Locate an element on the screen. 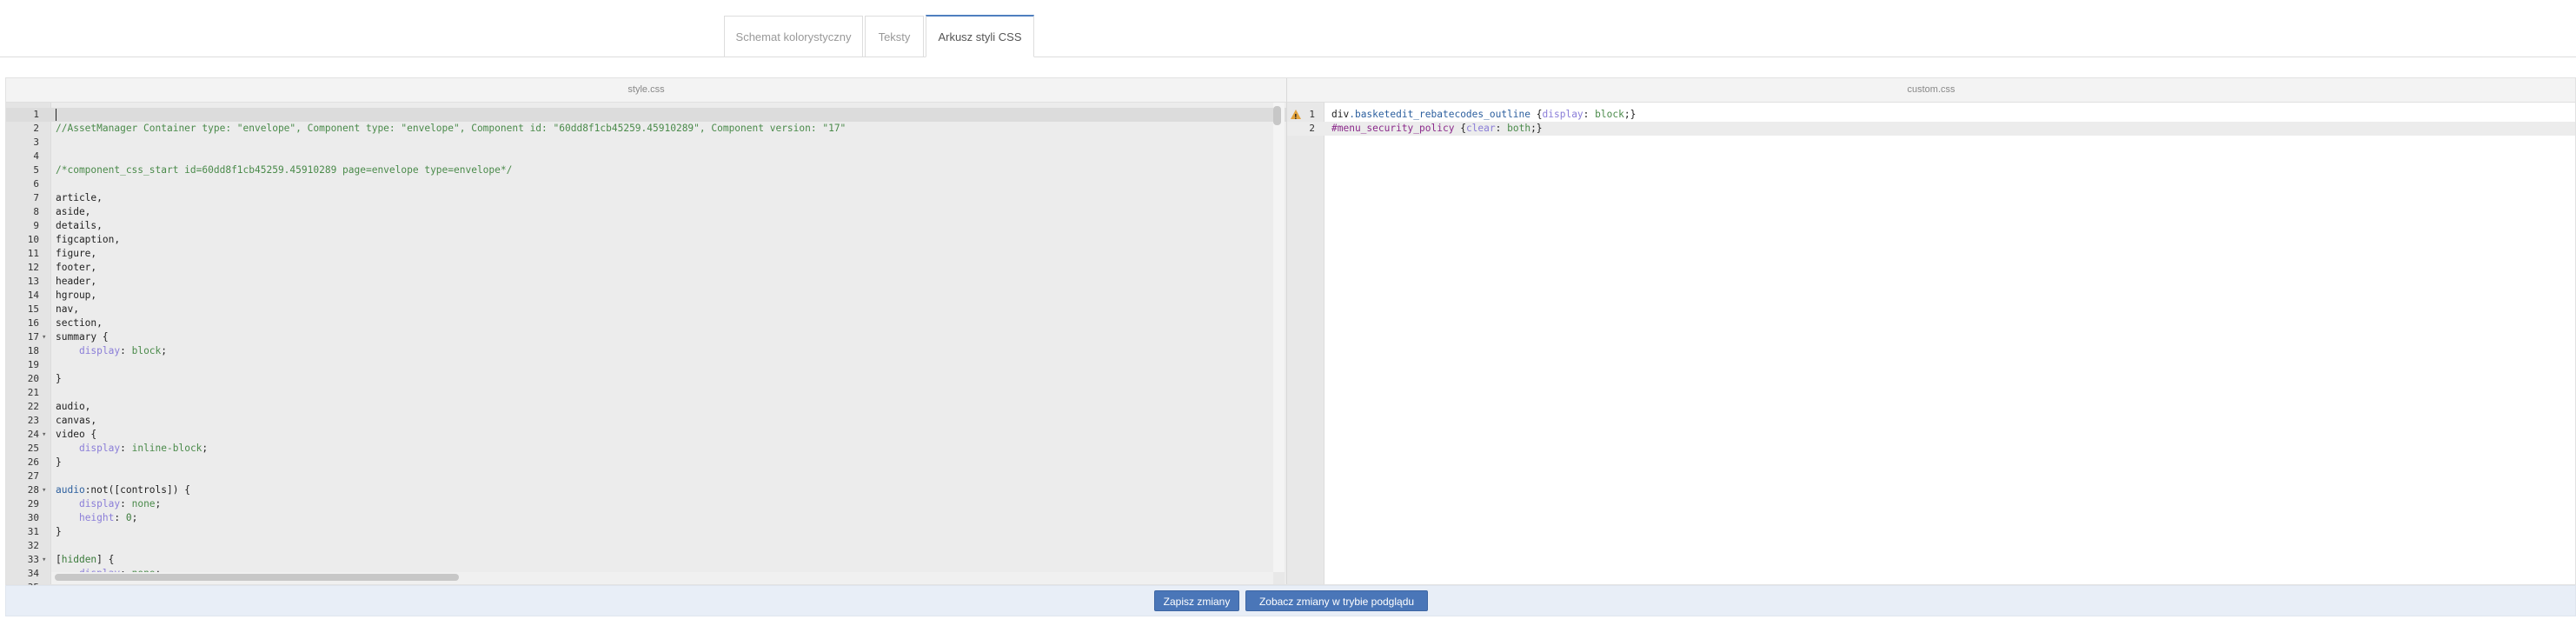  code-text: display: none; is located at coordinates (120, 503).